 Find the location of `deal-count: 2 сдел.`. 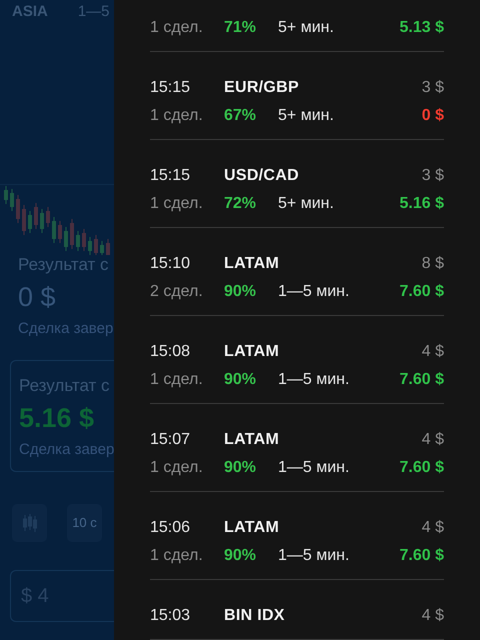

deal-count: 2 сдел. is located at coordinates (177, 292).